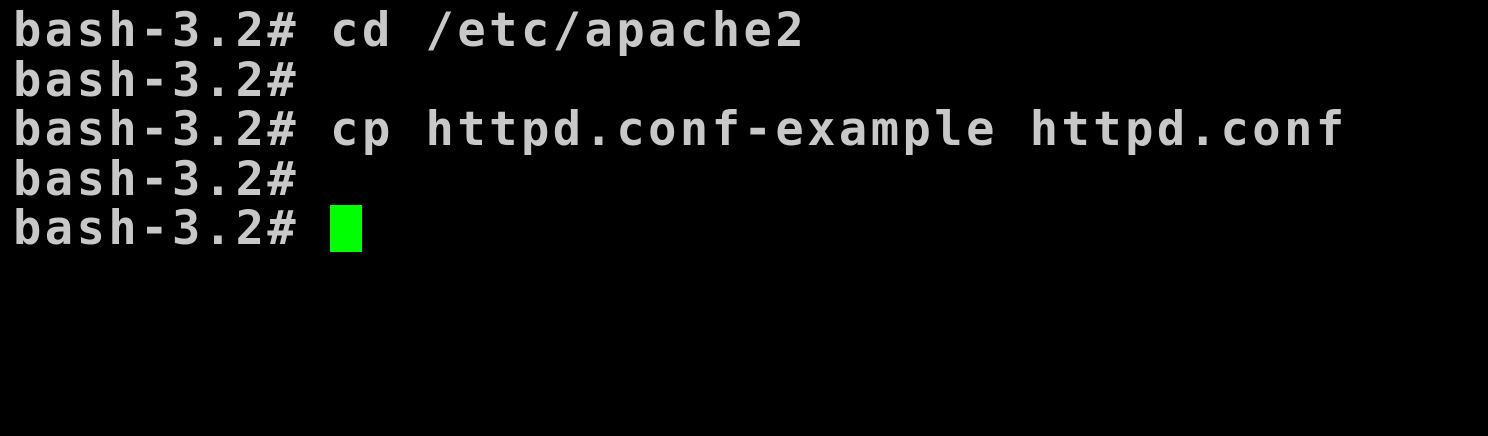  I want to click on terminal-input-line: bash-3.2#, so click(750, 229).